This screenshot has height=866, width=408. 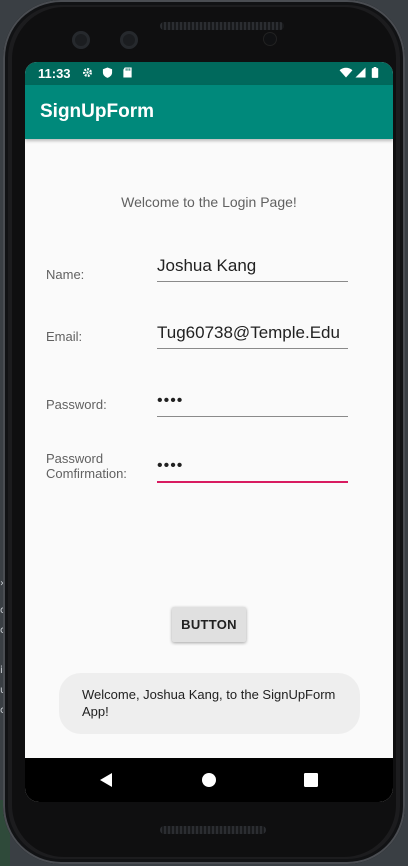 What do you see at coordinates (252, 268) in the screenshot?
I see `name-field: Joshua Kang` at bounding box center [252, 268].